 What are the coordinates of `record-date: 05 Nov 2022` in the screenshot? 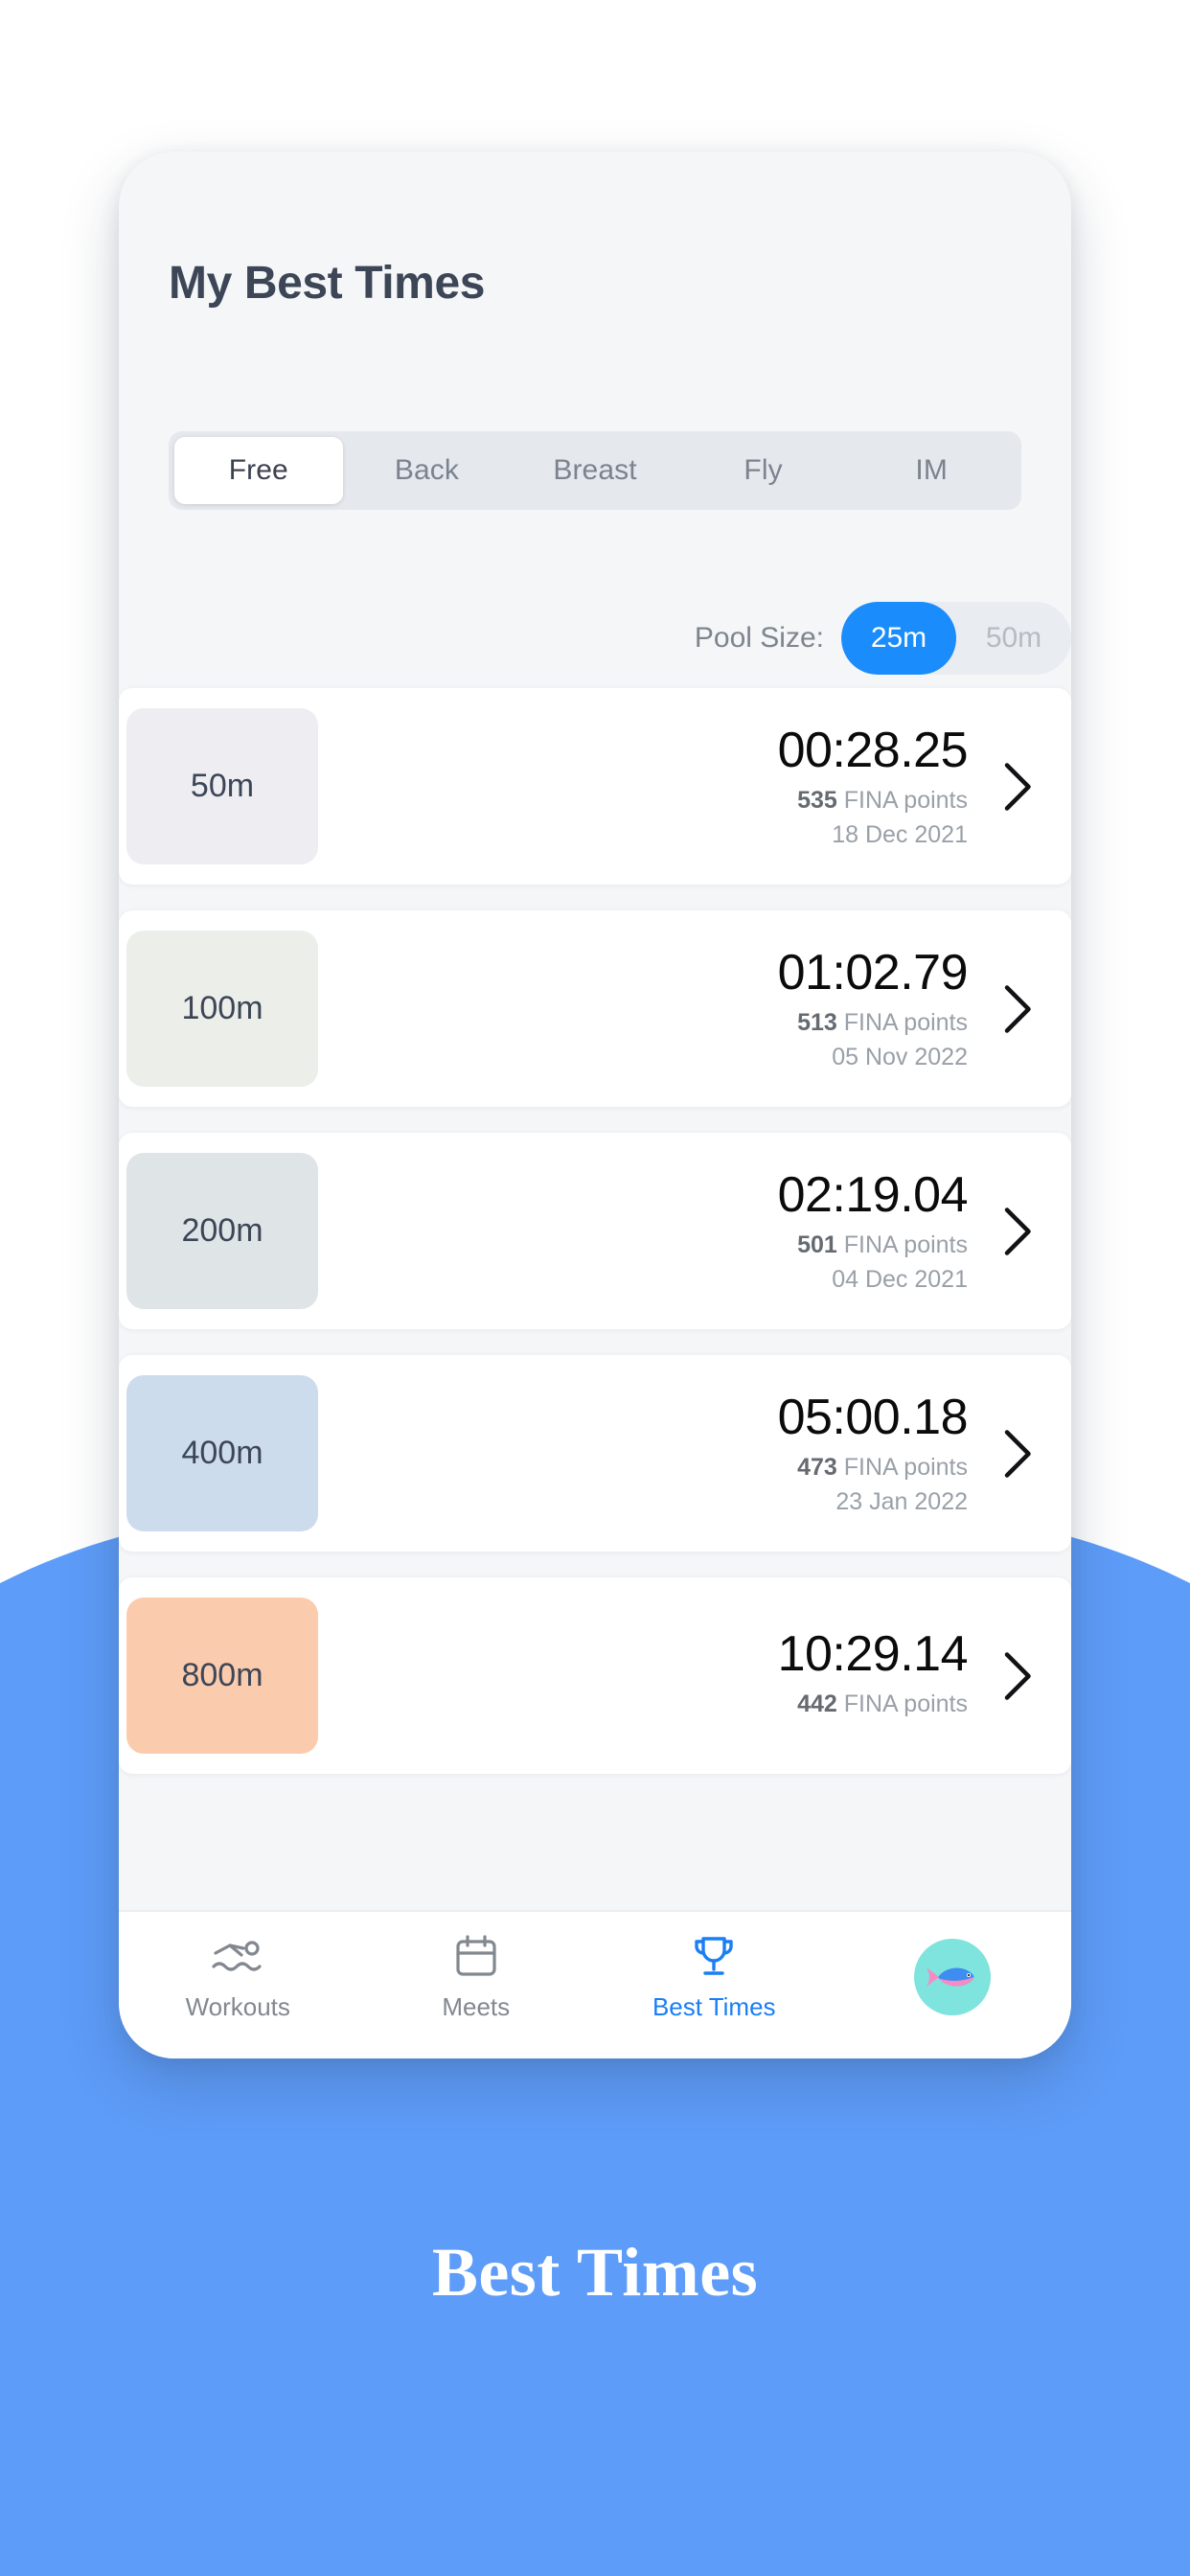 It's located at (900, 1057).